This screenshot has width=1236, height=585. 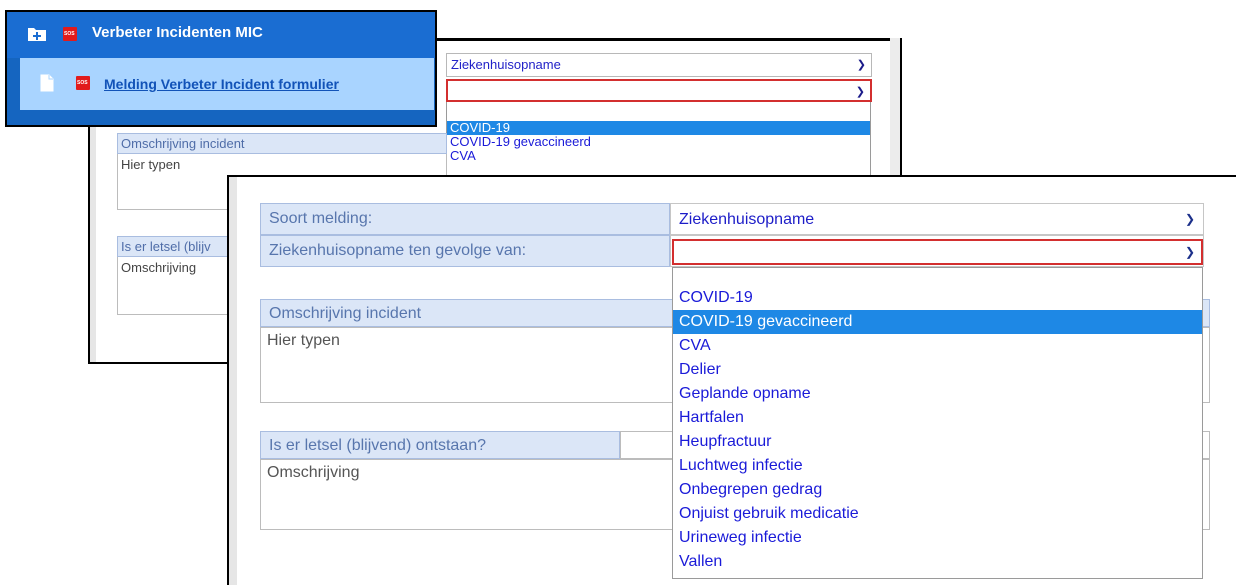 I want to click on gevolge-select: ❯, so click(x=937, y=252).